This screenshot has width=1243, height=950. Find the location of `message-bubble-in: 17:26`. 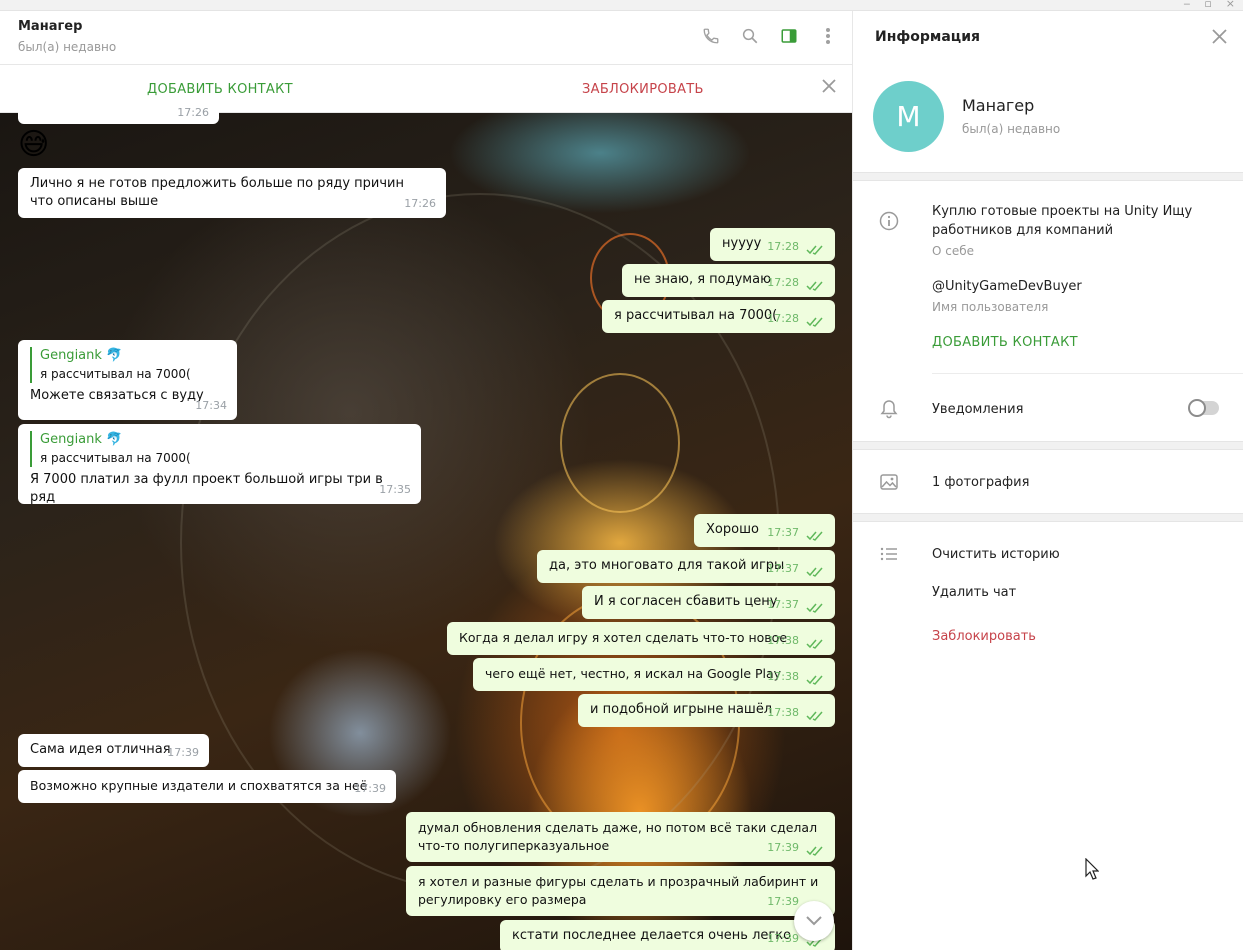

message-bubble-in: 17:26 is located at coordinates (118, 113).